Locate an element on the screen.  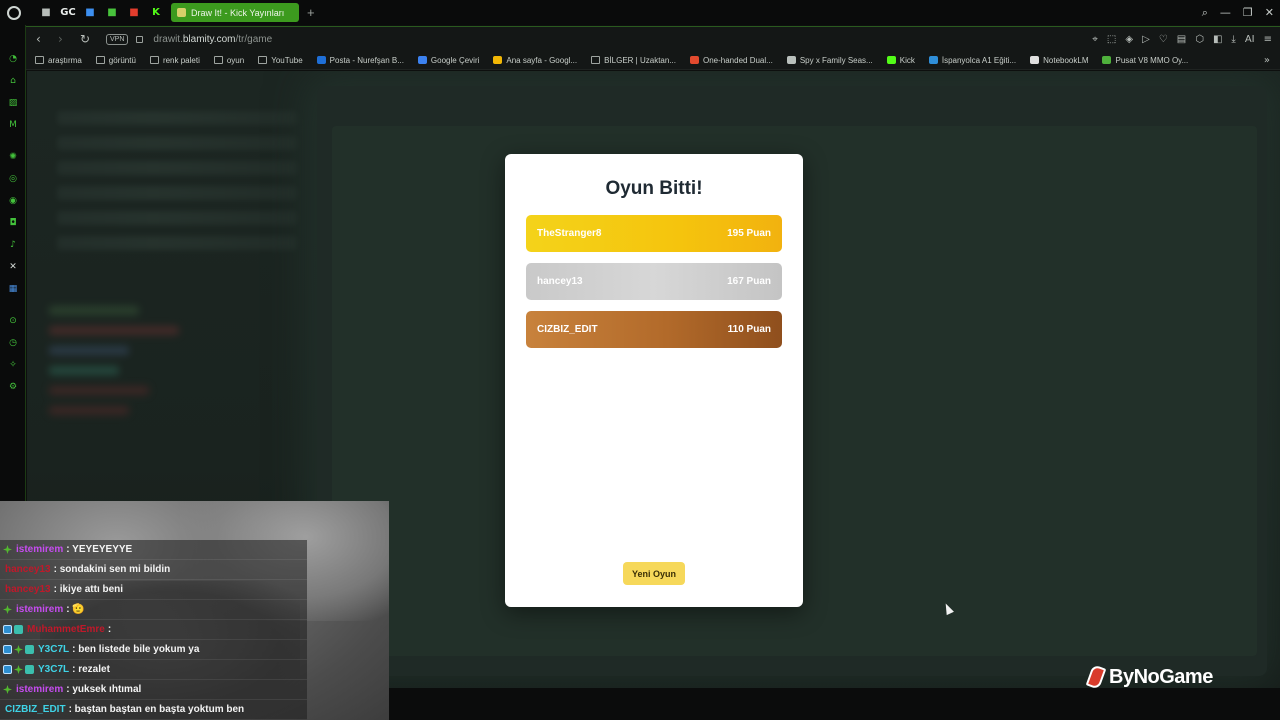
tiktok-icon: ♪ is located at coordinates (13, 245).